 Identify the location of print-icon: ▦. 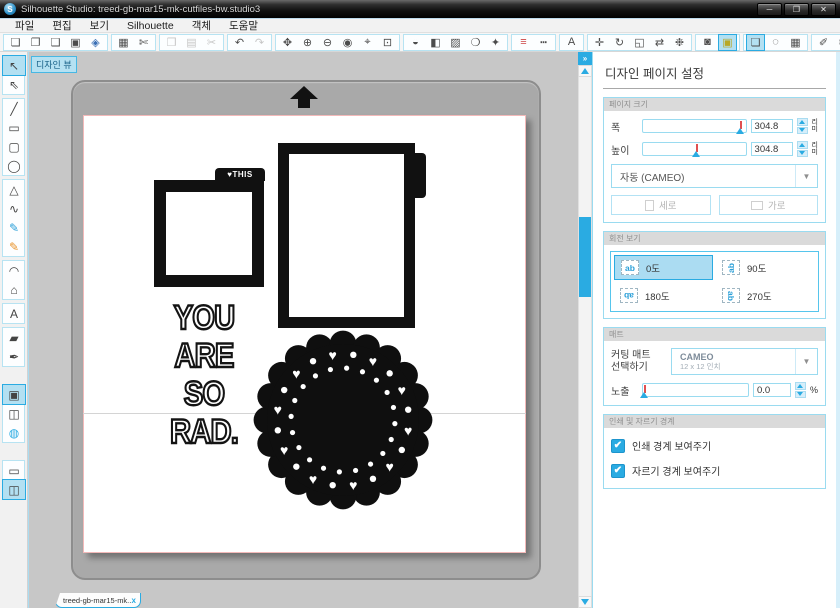
(123, 42).